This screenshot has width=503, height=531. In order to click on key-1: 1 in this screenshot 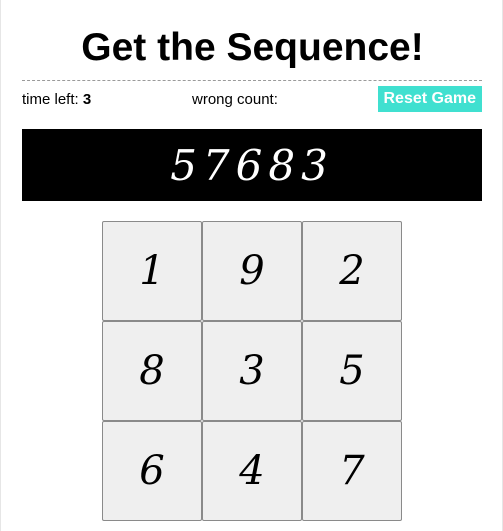, I will do `click(152, 271)`.